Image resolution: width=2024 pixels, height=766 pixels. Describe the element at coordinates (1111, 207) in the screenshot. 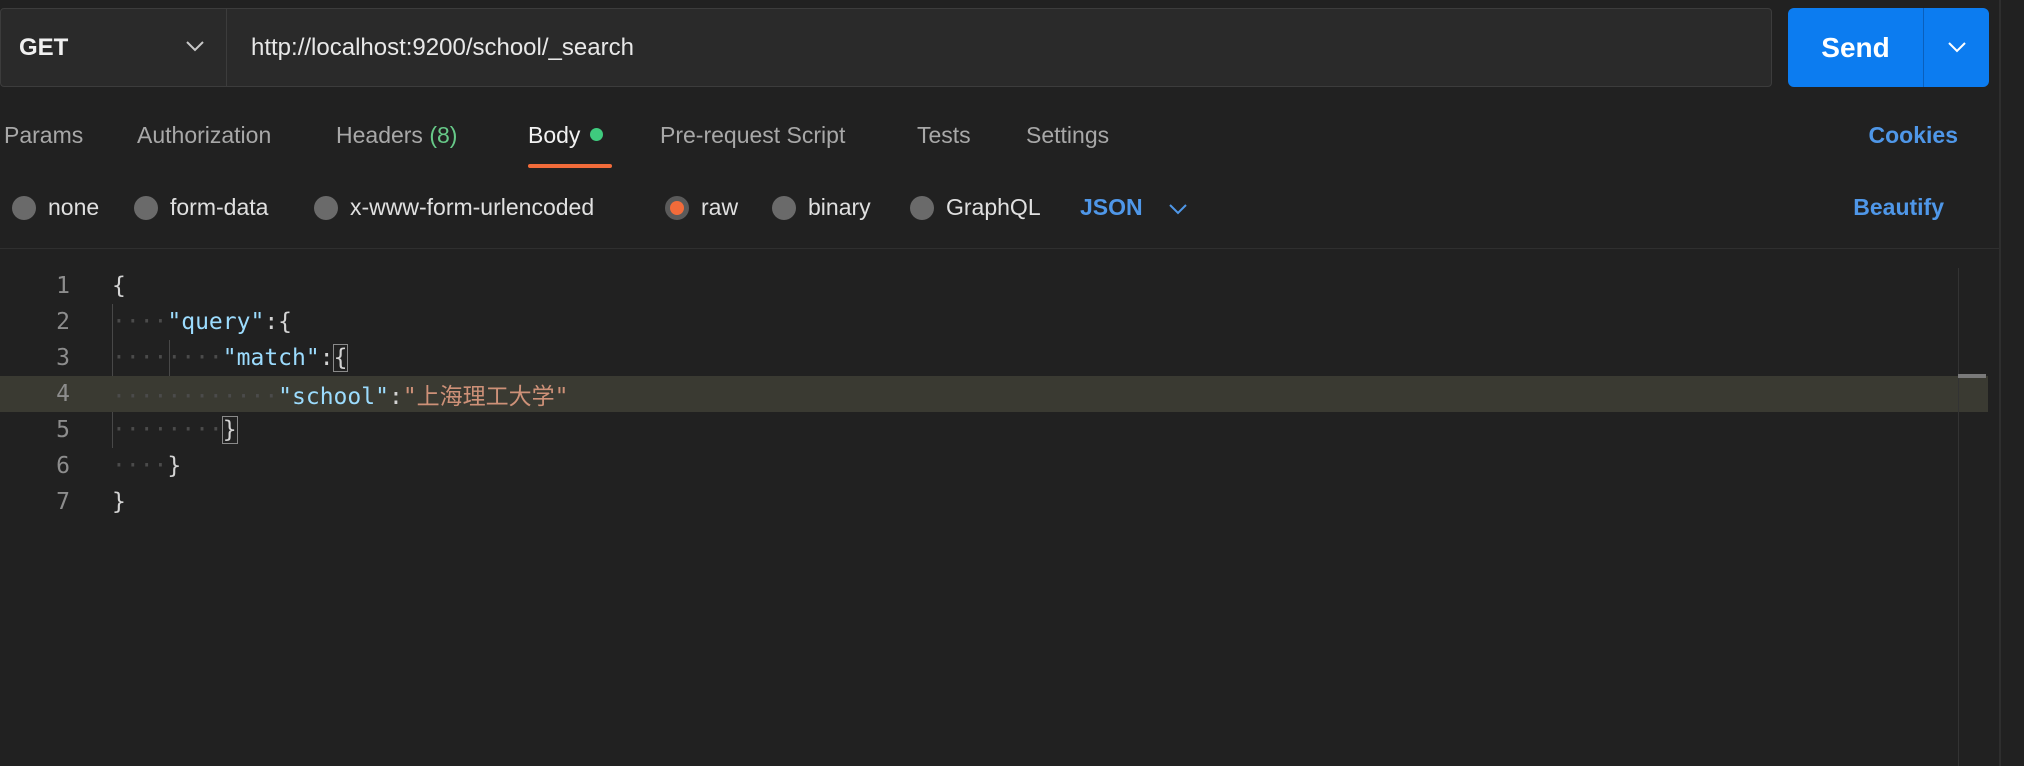

I see `language-label: JSON` at that location.